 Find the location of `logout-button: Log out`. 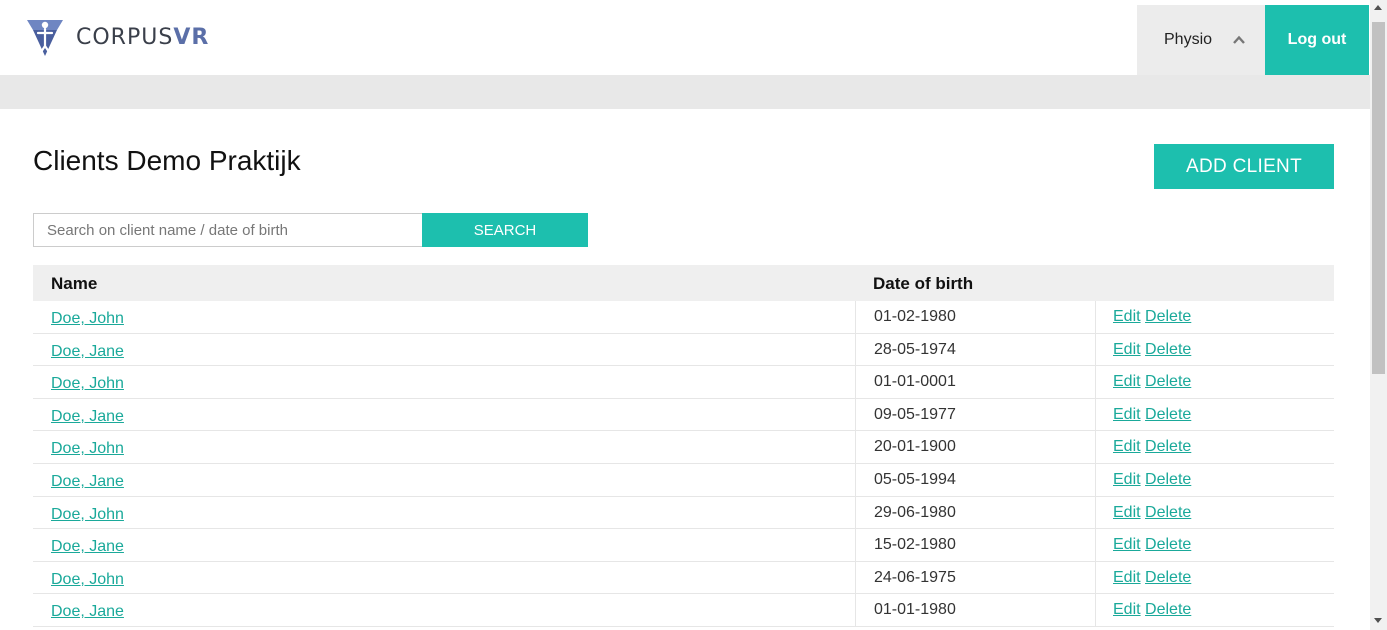

logout-button: Log out is located at coordinates (1317, 40).